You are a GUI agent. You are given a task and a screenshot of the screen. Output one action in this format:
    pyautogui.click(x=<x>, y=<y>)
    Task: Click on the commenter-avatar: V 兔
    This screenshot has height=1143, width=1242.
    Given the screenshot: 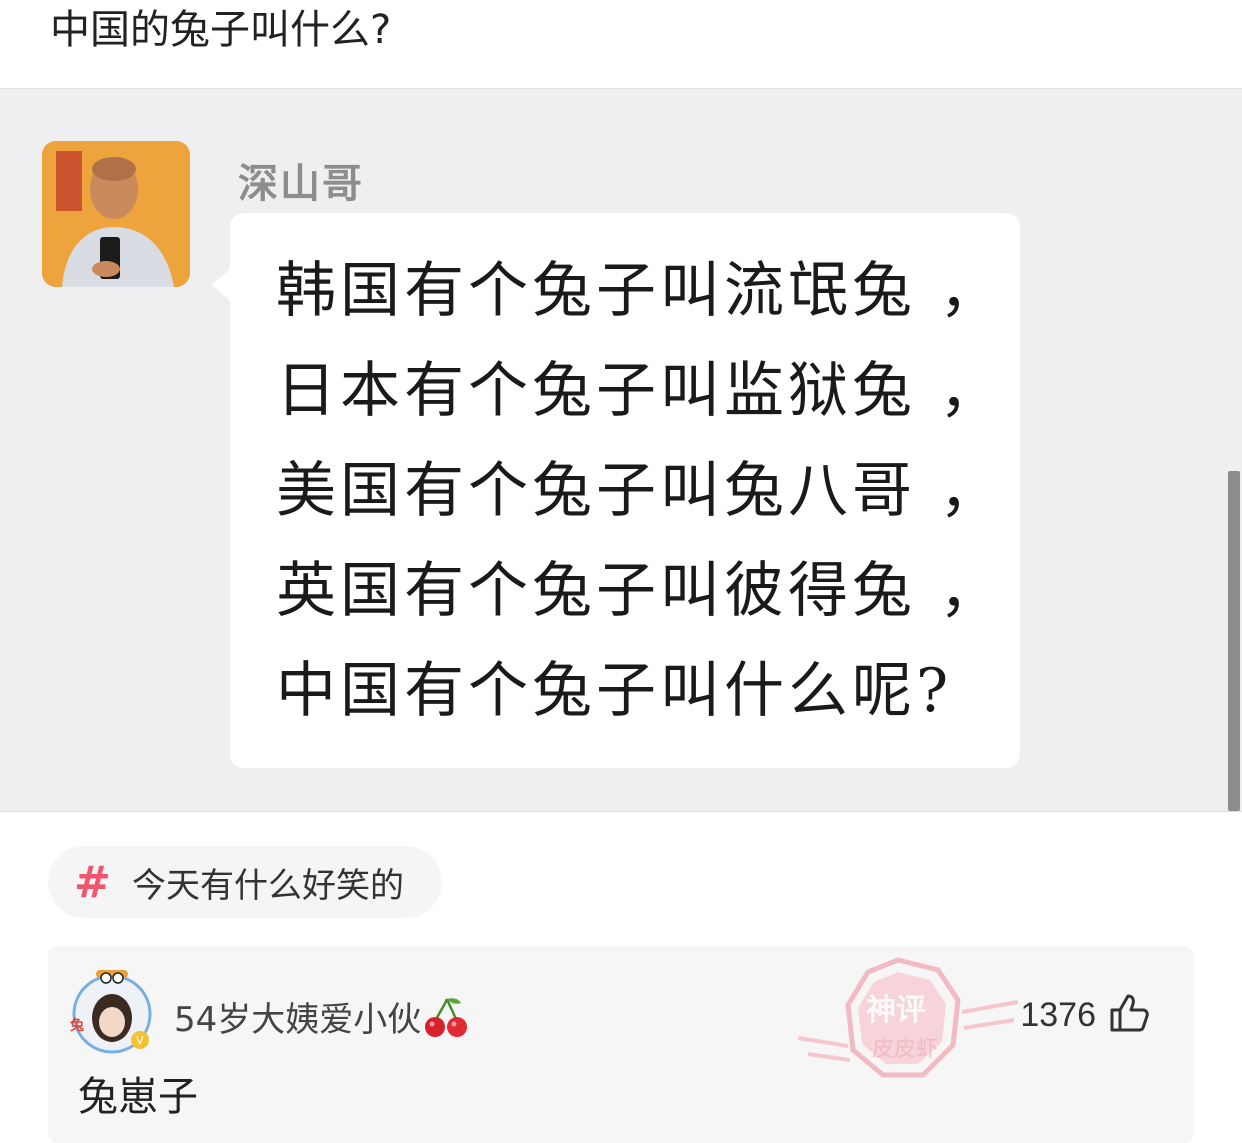 What is the action you would take?
    pyautogui.click(x=112, y=1010)
    